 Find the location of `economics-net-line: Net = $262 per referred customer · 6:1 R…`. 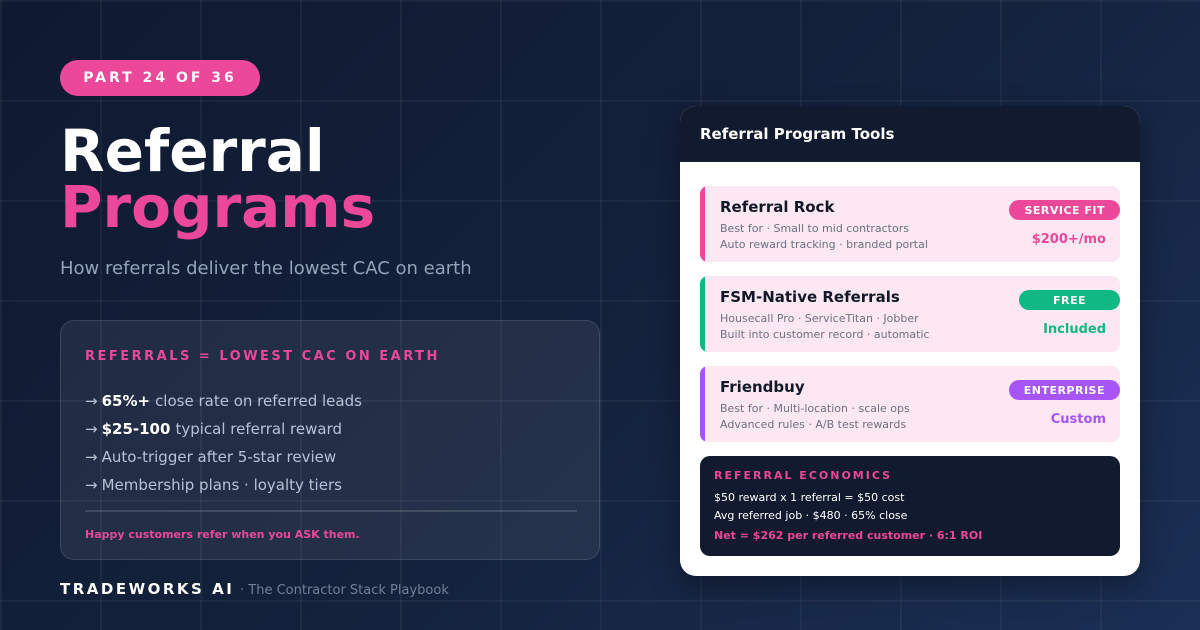

economics-net-line: Net = $262 per referred customer · 6:1 R… is located at coordinates (848, 535).